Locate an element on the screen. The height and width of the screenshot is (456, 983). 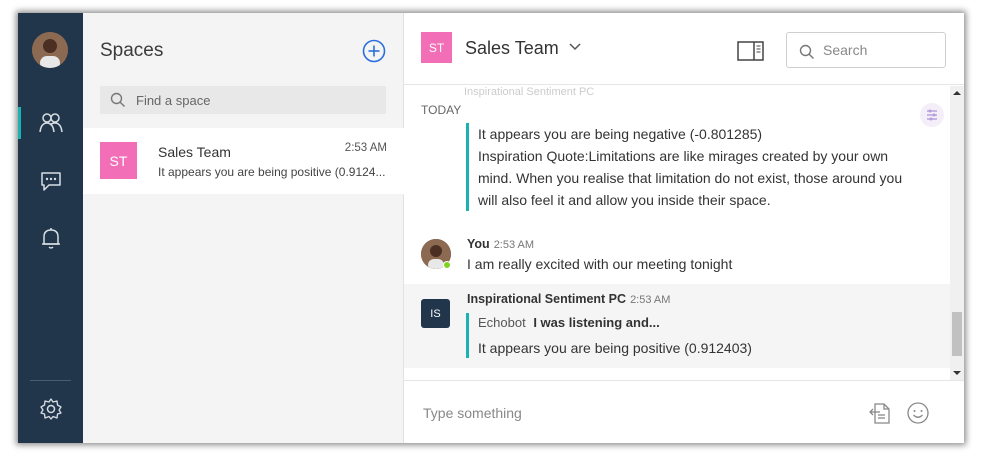
add-space-button is located at coordinates (374, 51).